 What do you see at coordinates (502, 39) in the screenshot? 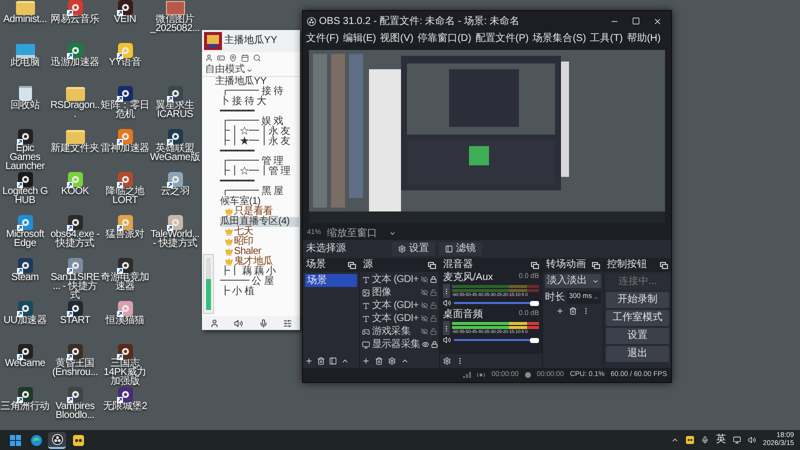
I see `menu-item: 配置文件(P)` at bounding box center [502, 39].